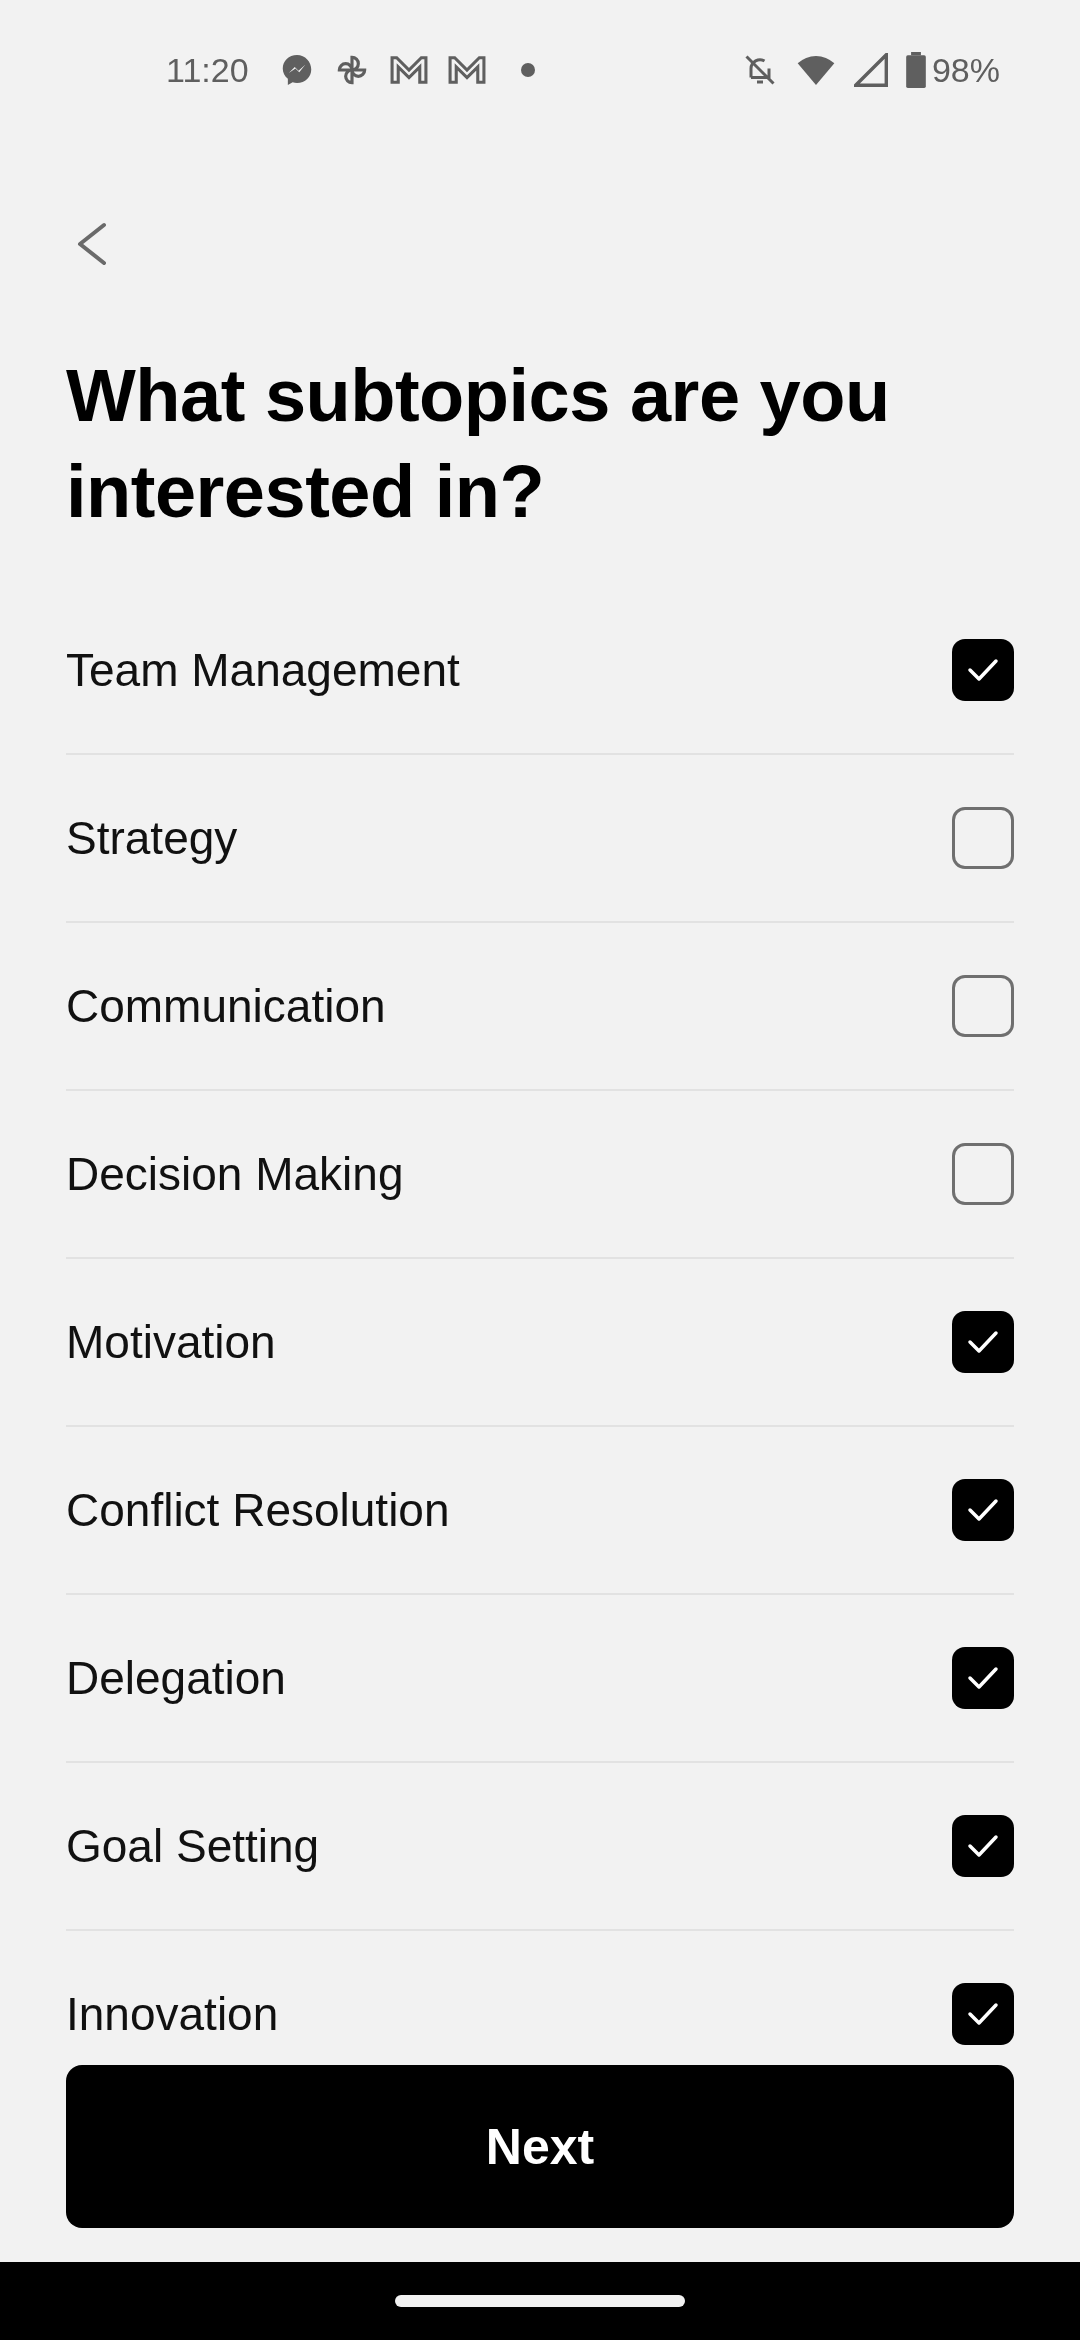 The height and width of the screenshot is (2340, 1080). What do you see at coordinates (870, 70) in the screenshot?
I see `signal-icon` at bounding box center [870, 70].